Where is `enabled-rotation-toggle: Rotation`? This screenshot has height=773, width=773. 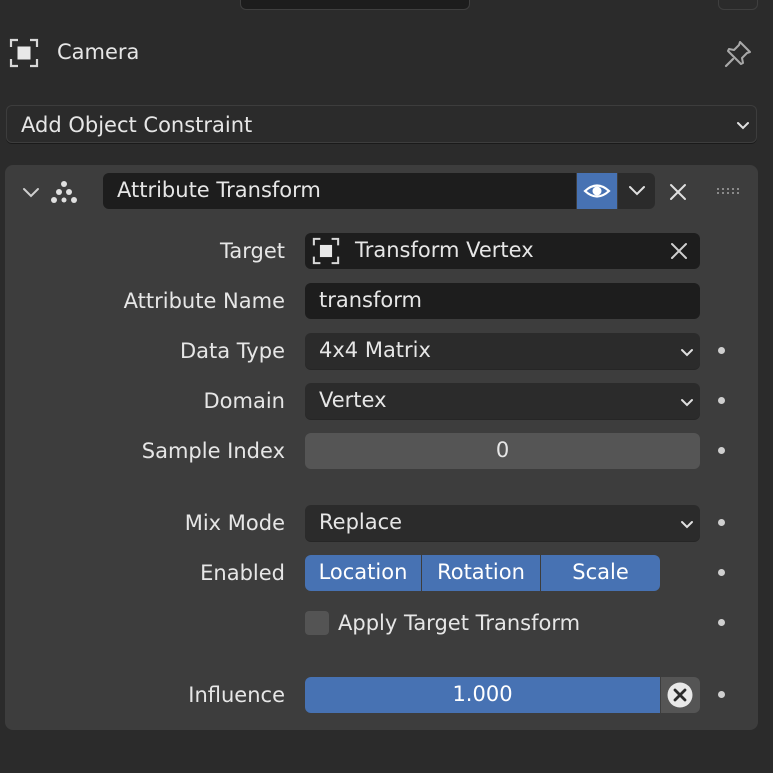
enabled-rotation-toggle: Rotation is located at coordinates (481, 573).